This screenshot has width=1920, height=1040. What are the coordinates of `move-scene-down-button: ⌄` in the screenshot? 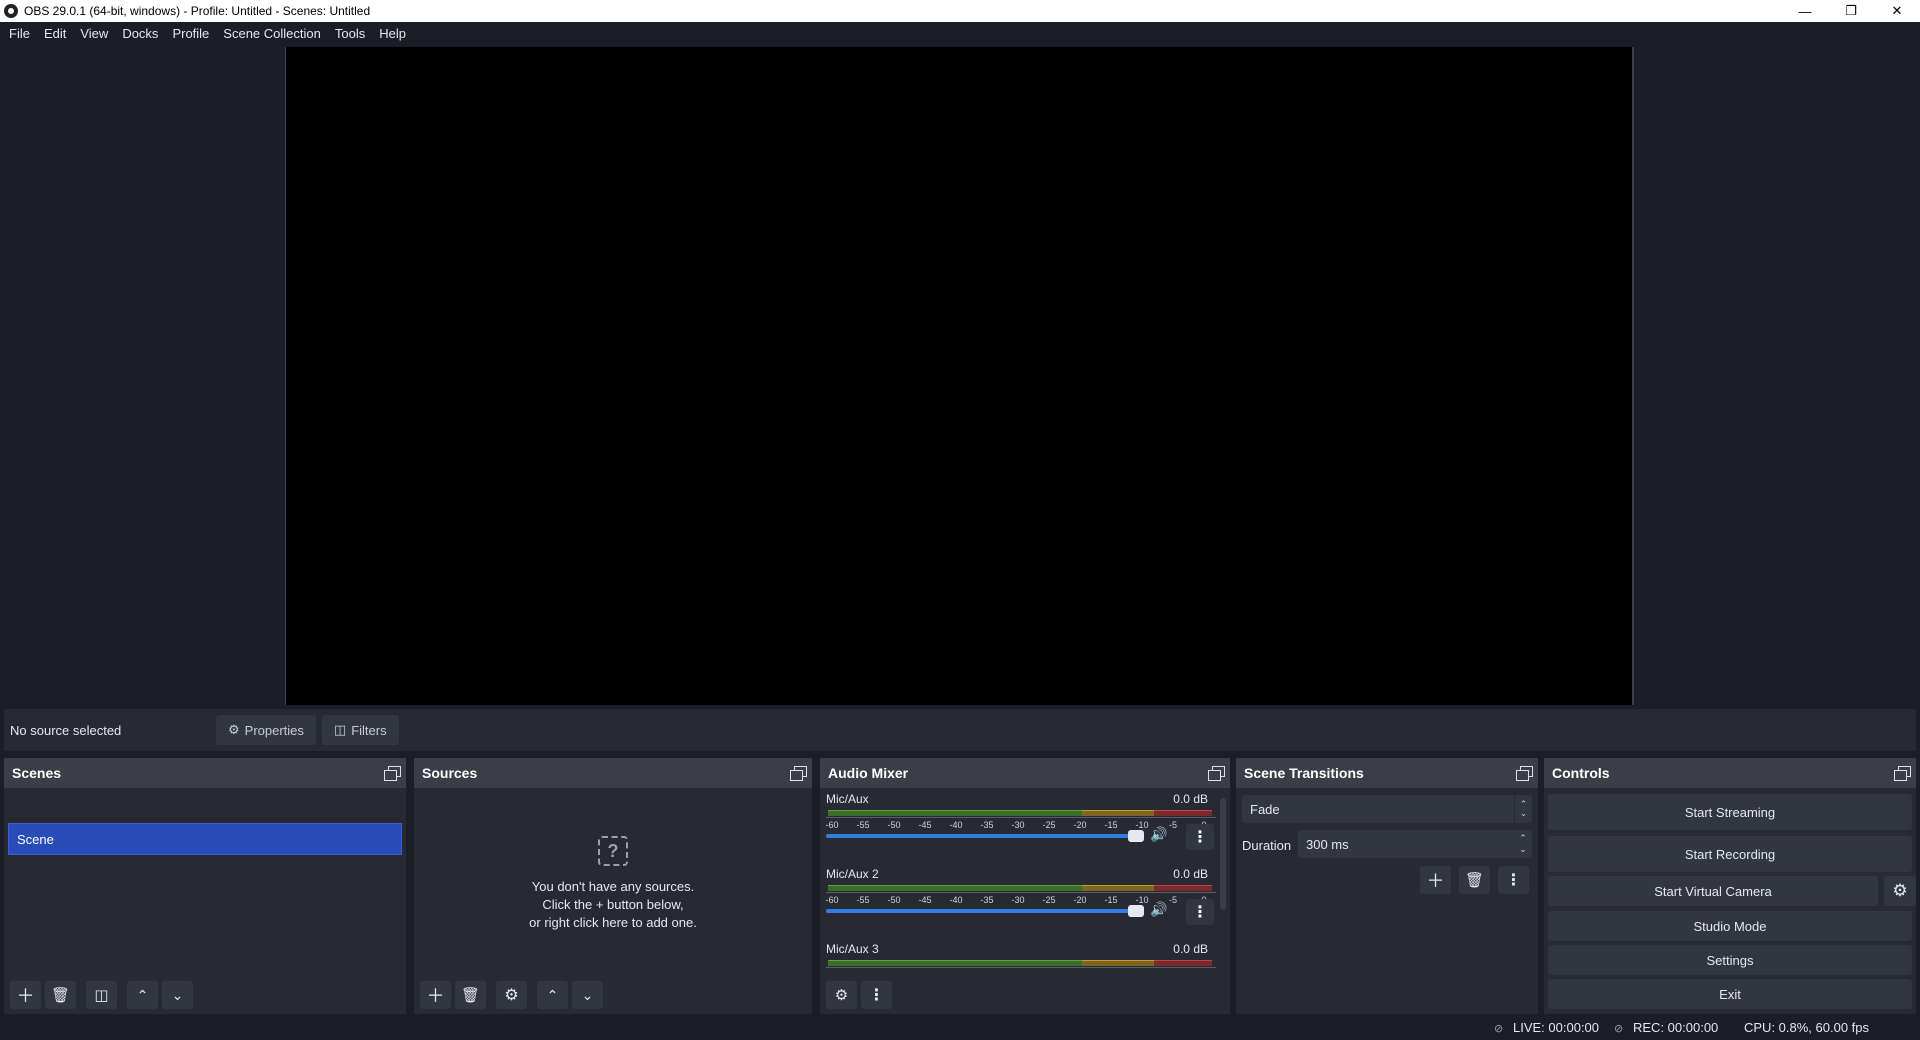 It's located at (177, 995).